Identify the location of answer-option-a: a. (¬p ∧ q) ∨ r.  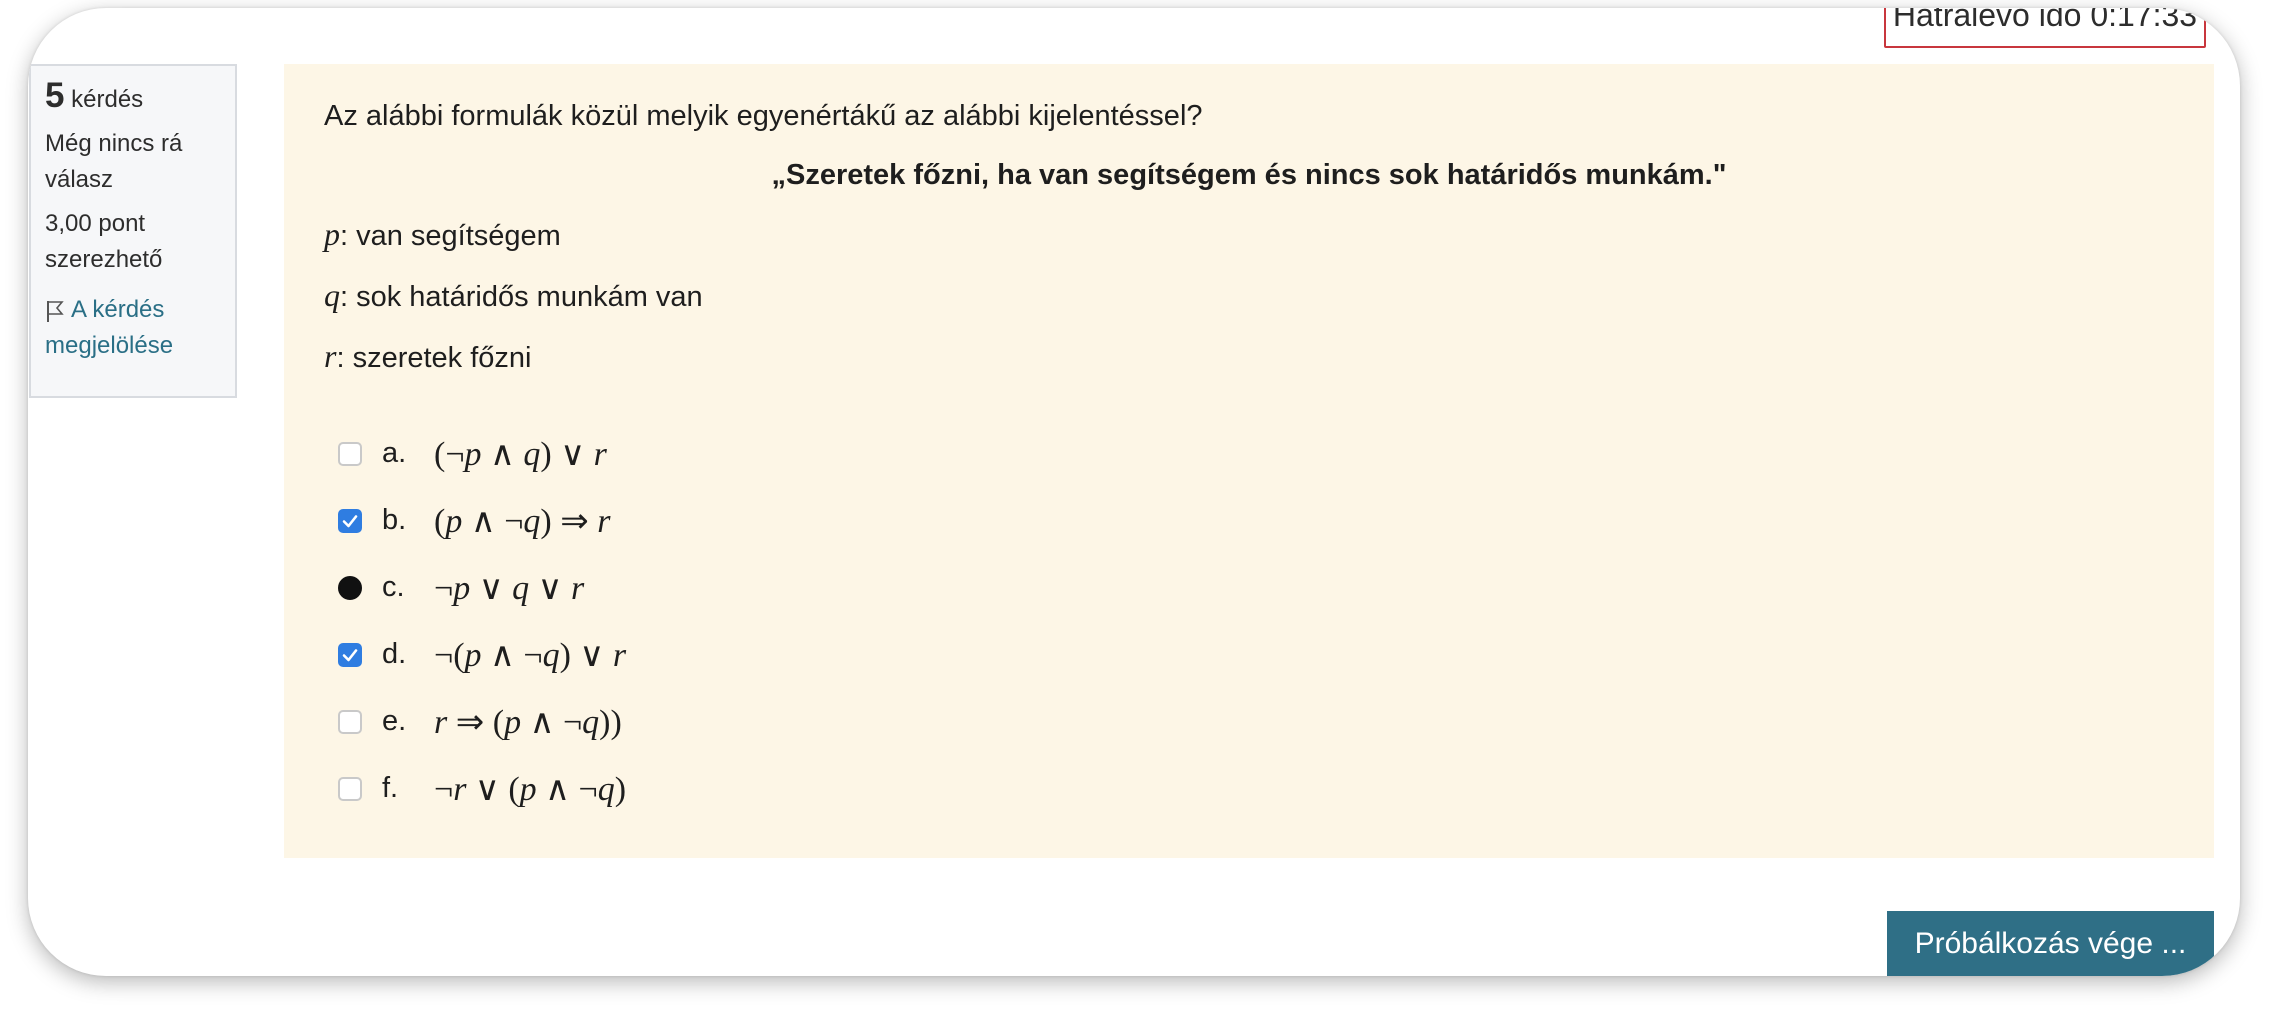
(1249, 453).